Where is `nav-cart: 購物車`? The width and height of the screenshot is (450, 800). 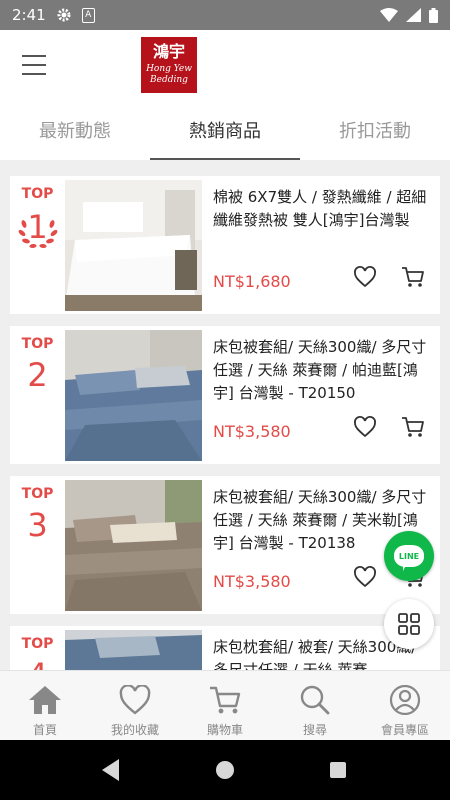
nav-cart: 購物車 is located at coordinates (225, 705).